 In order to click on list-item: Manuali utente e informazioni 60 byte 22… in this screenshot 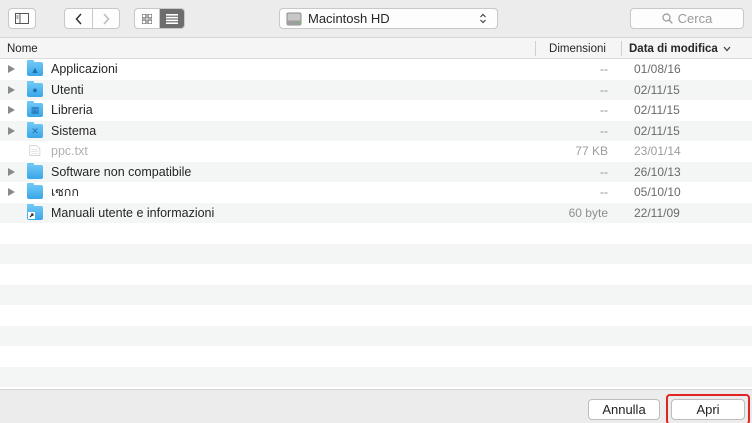, I will do `click(376, 212)`.